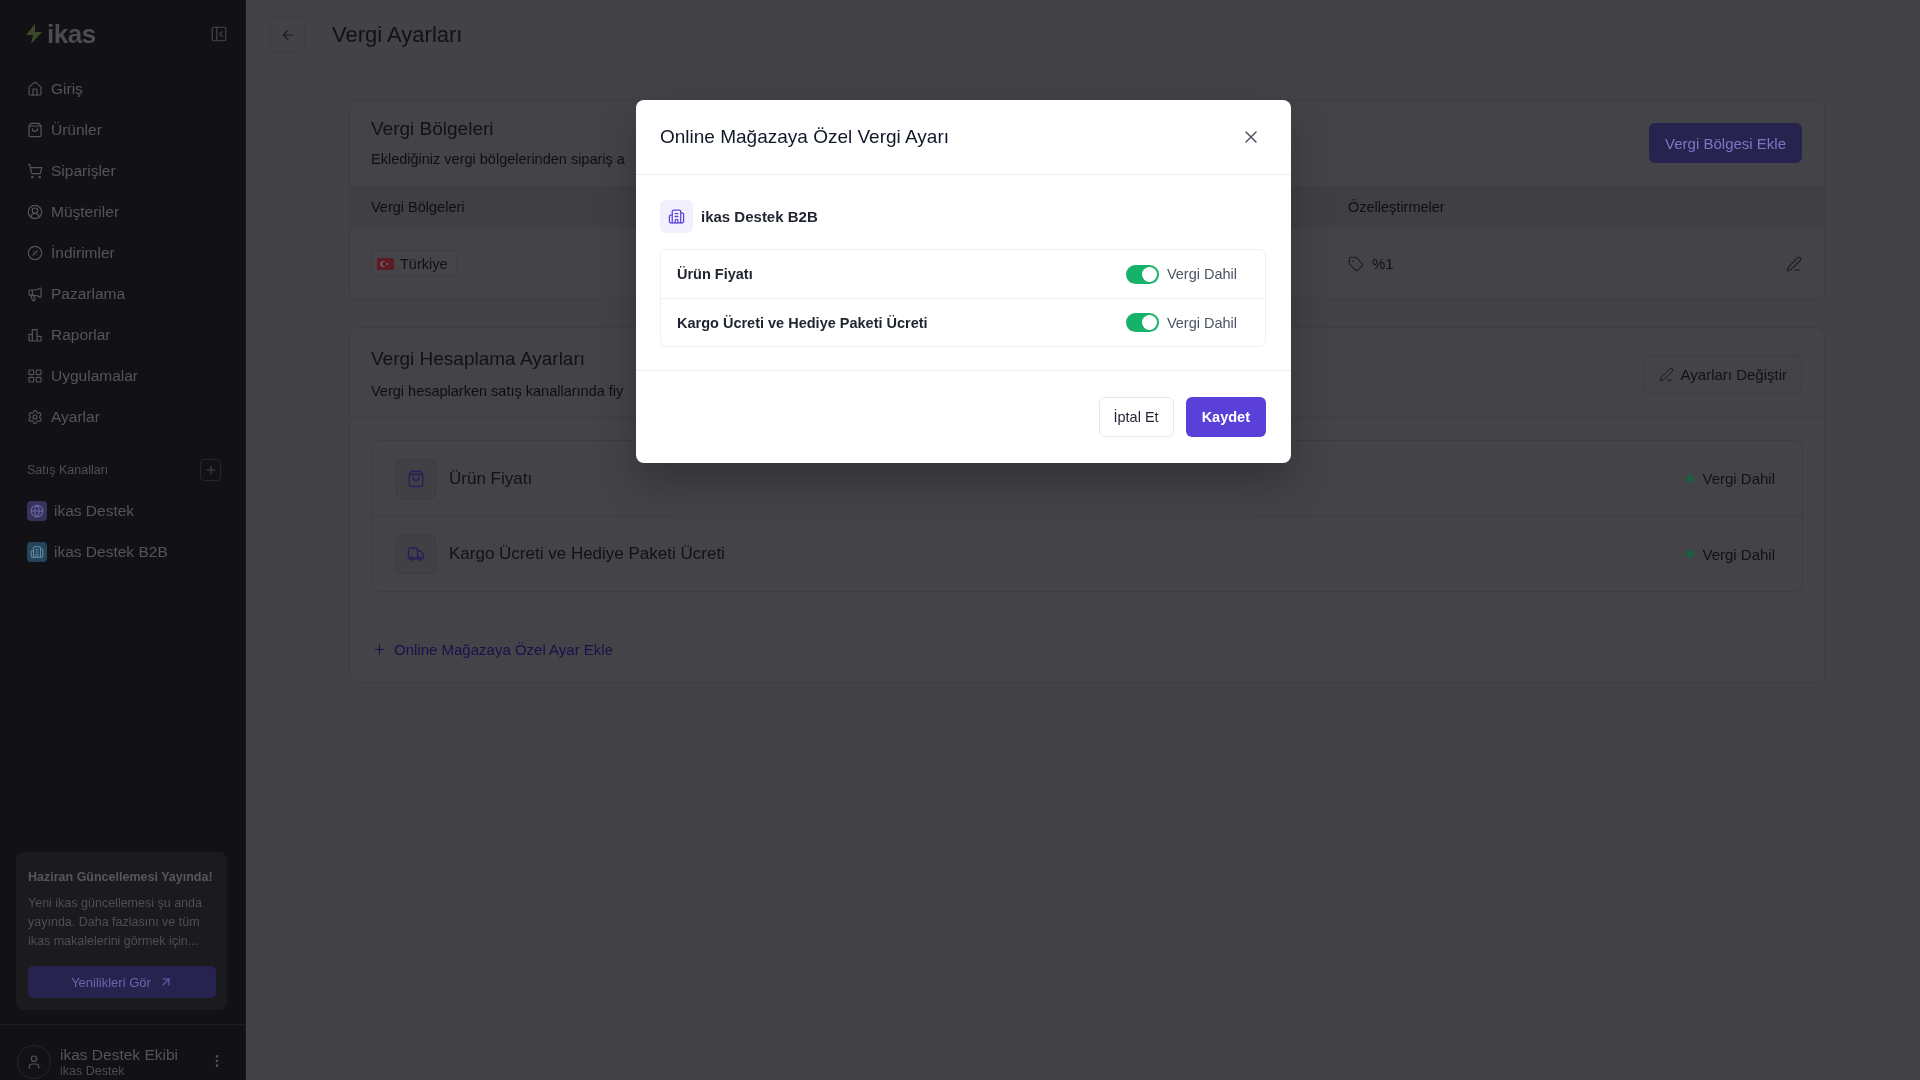  I want to click on nav-item: Müşteriler, so click(122, 211).